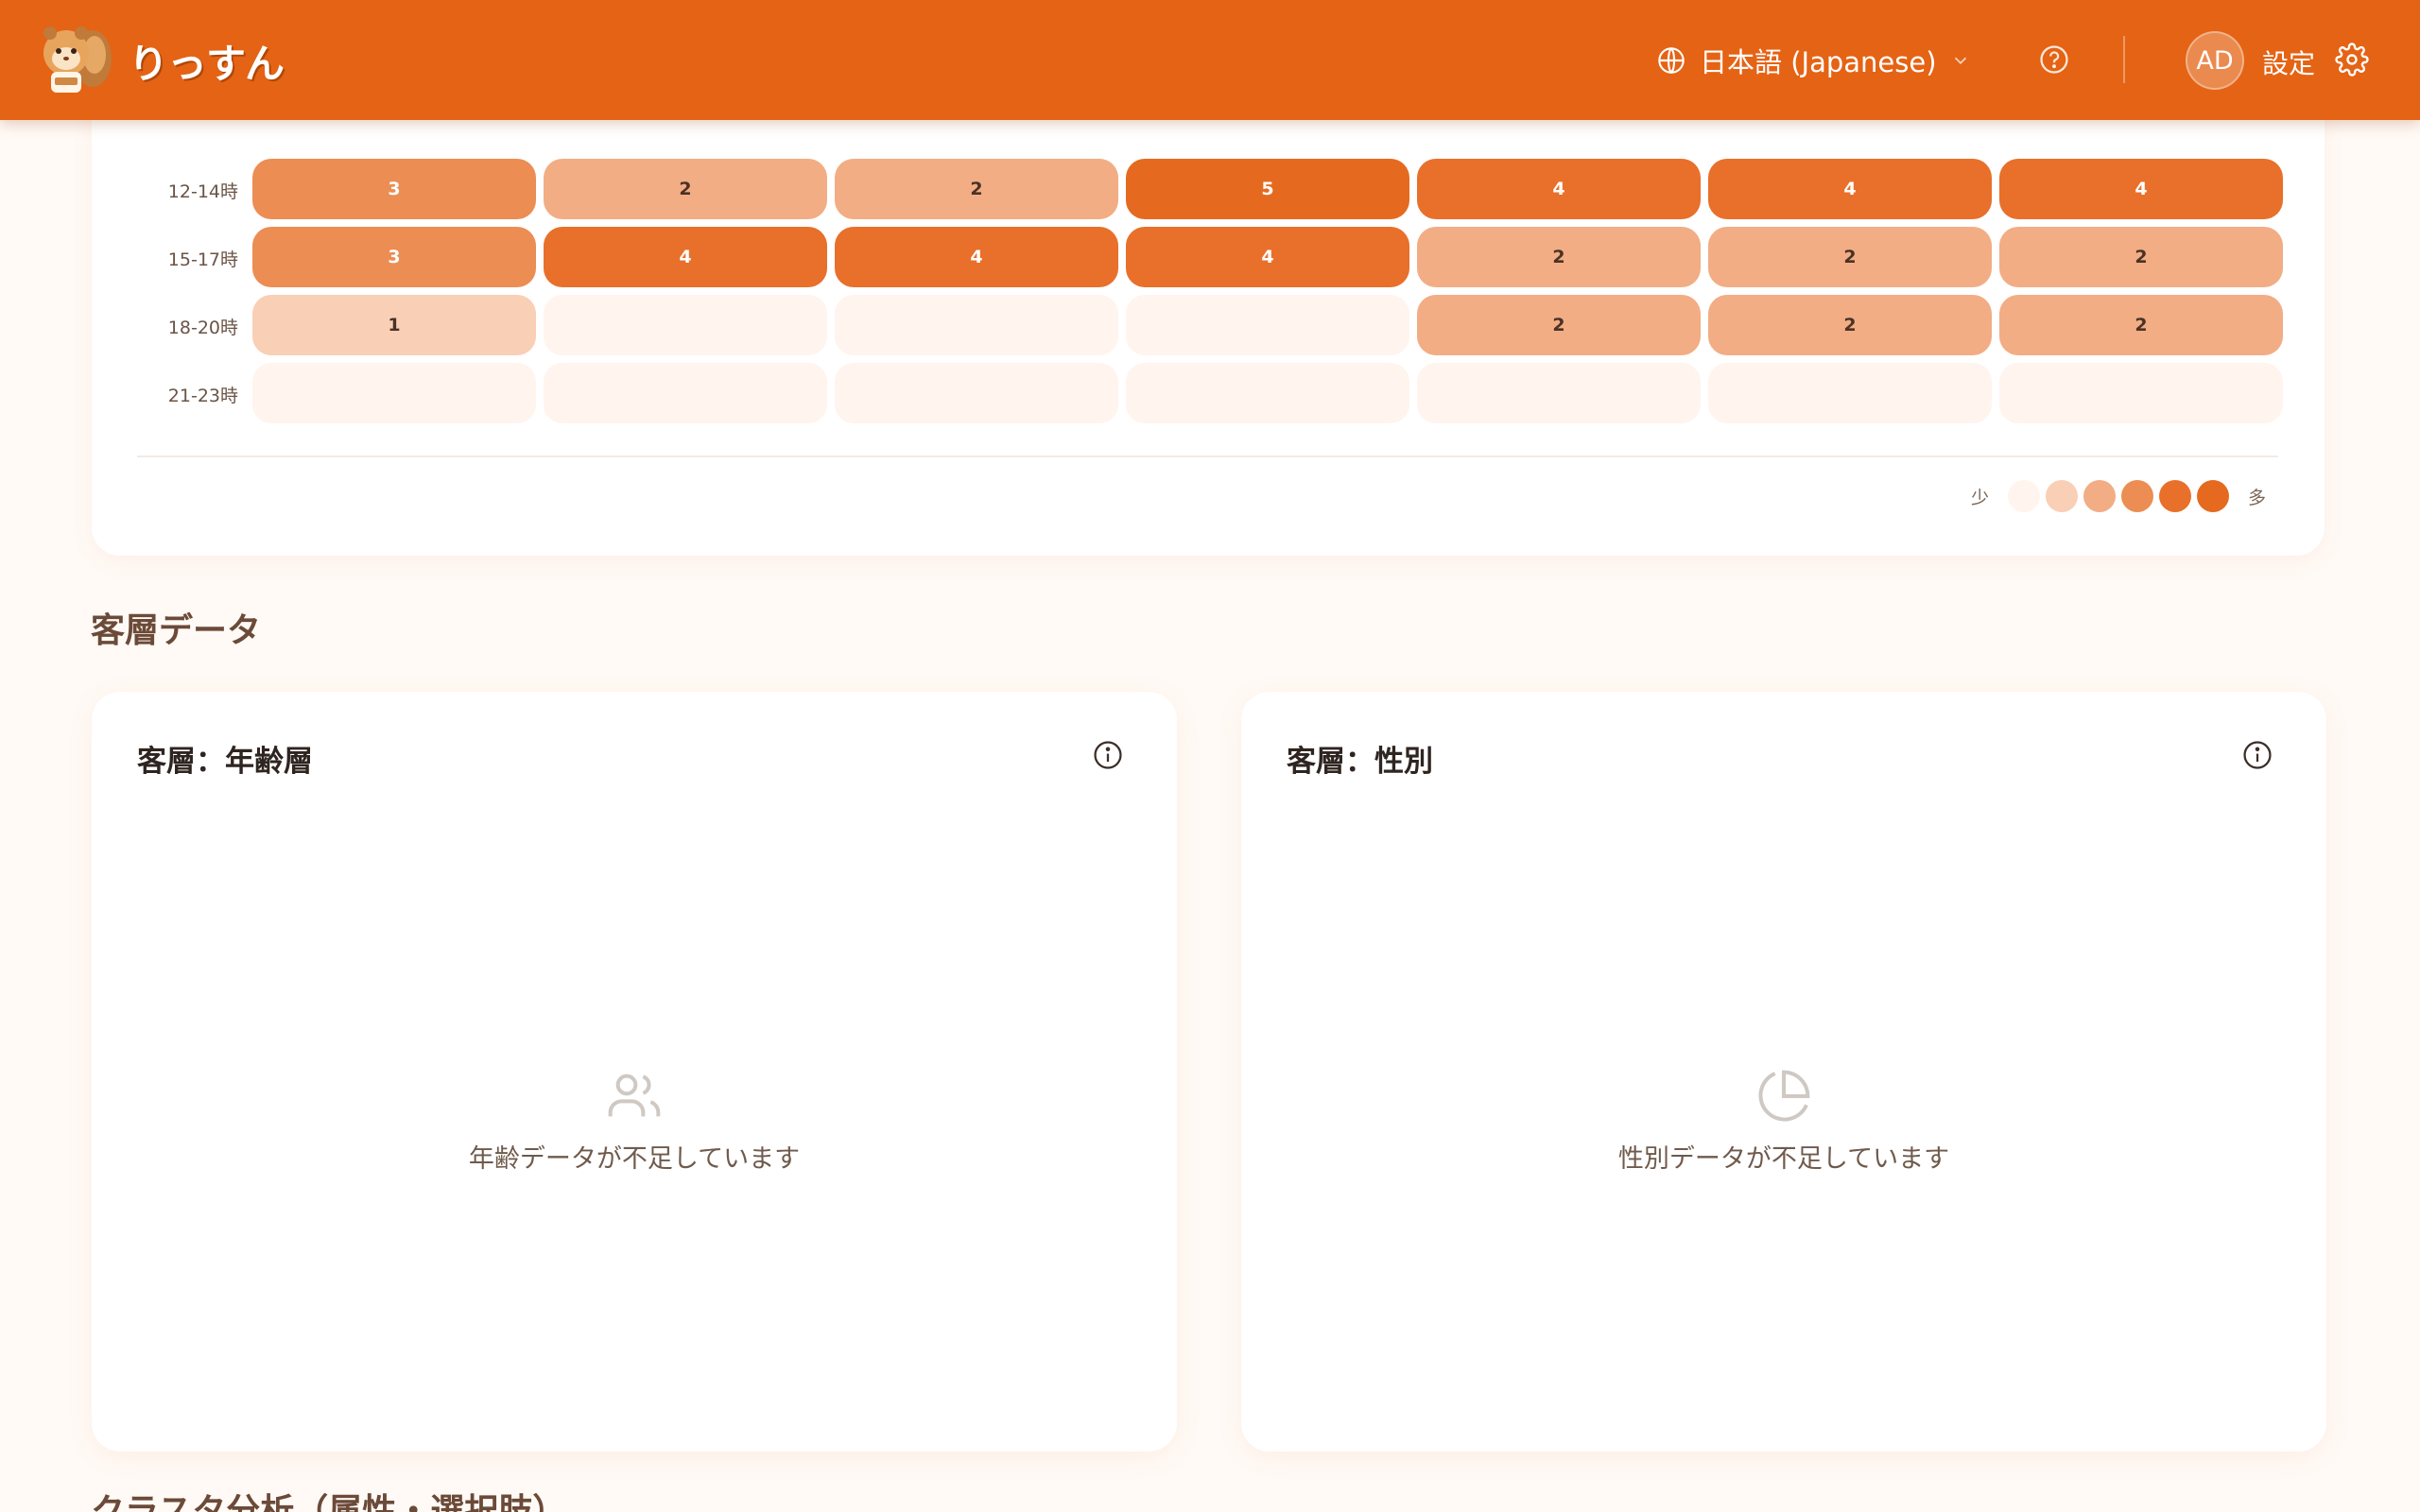 This screenshot has width=2420, height=1512. Describe the element at coordinates (73, 58) in the screenshot. I see `squirrel-mascot-icon` at that location.